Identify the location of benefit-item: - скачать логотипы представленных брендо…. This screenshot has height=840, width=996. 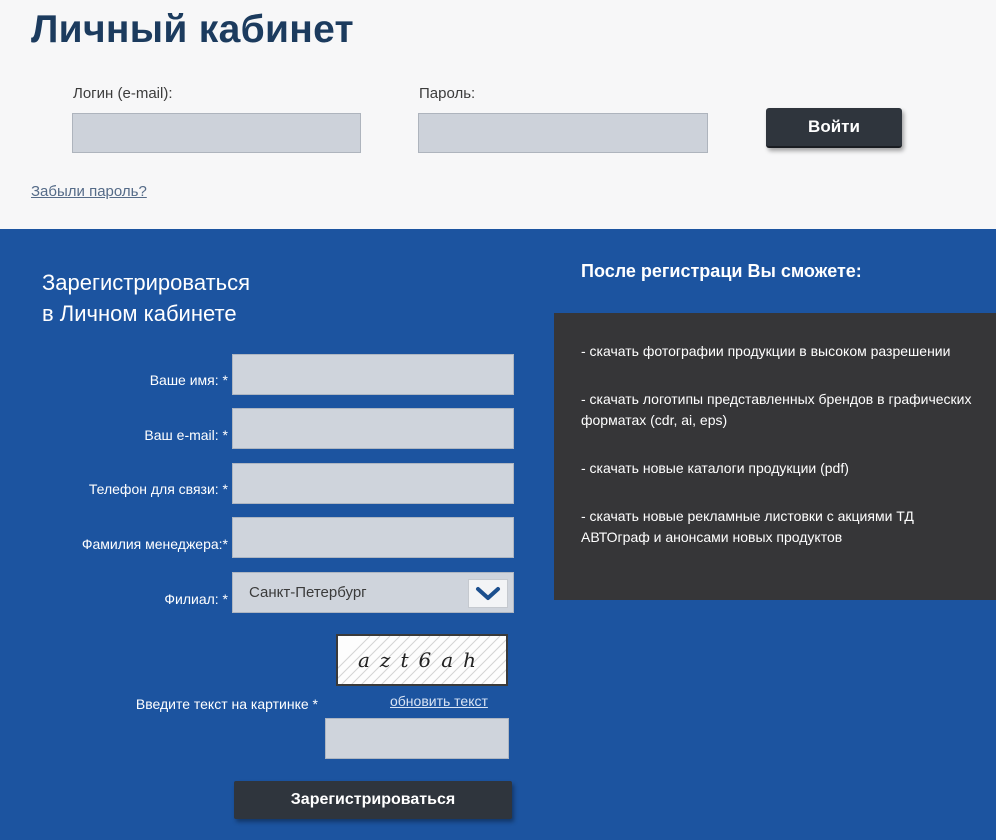
(776, 409).